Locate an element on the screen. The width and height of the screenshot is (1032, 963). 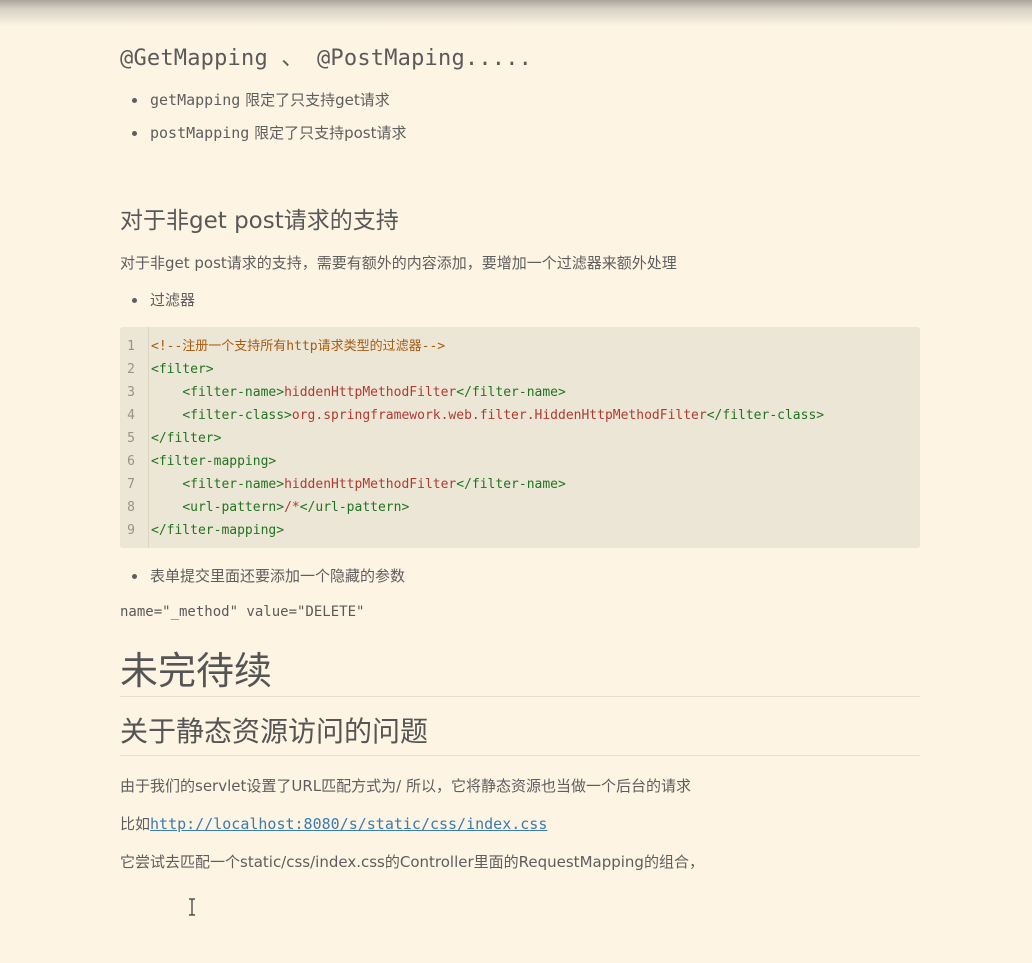
code-token: </filter> is located at coordinates (186, 438).